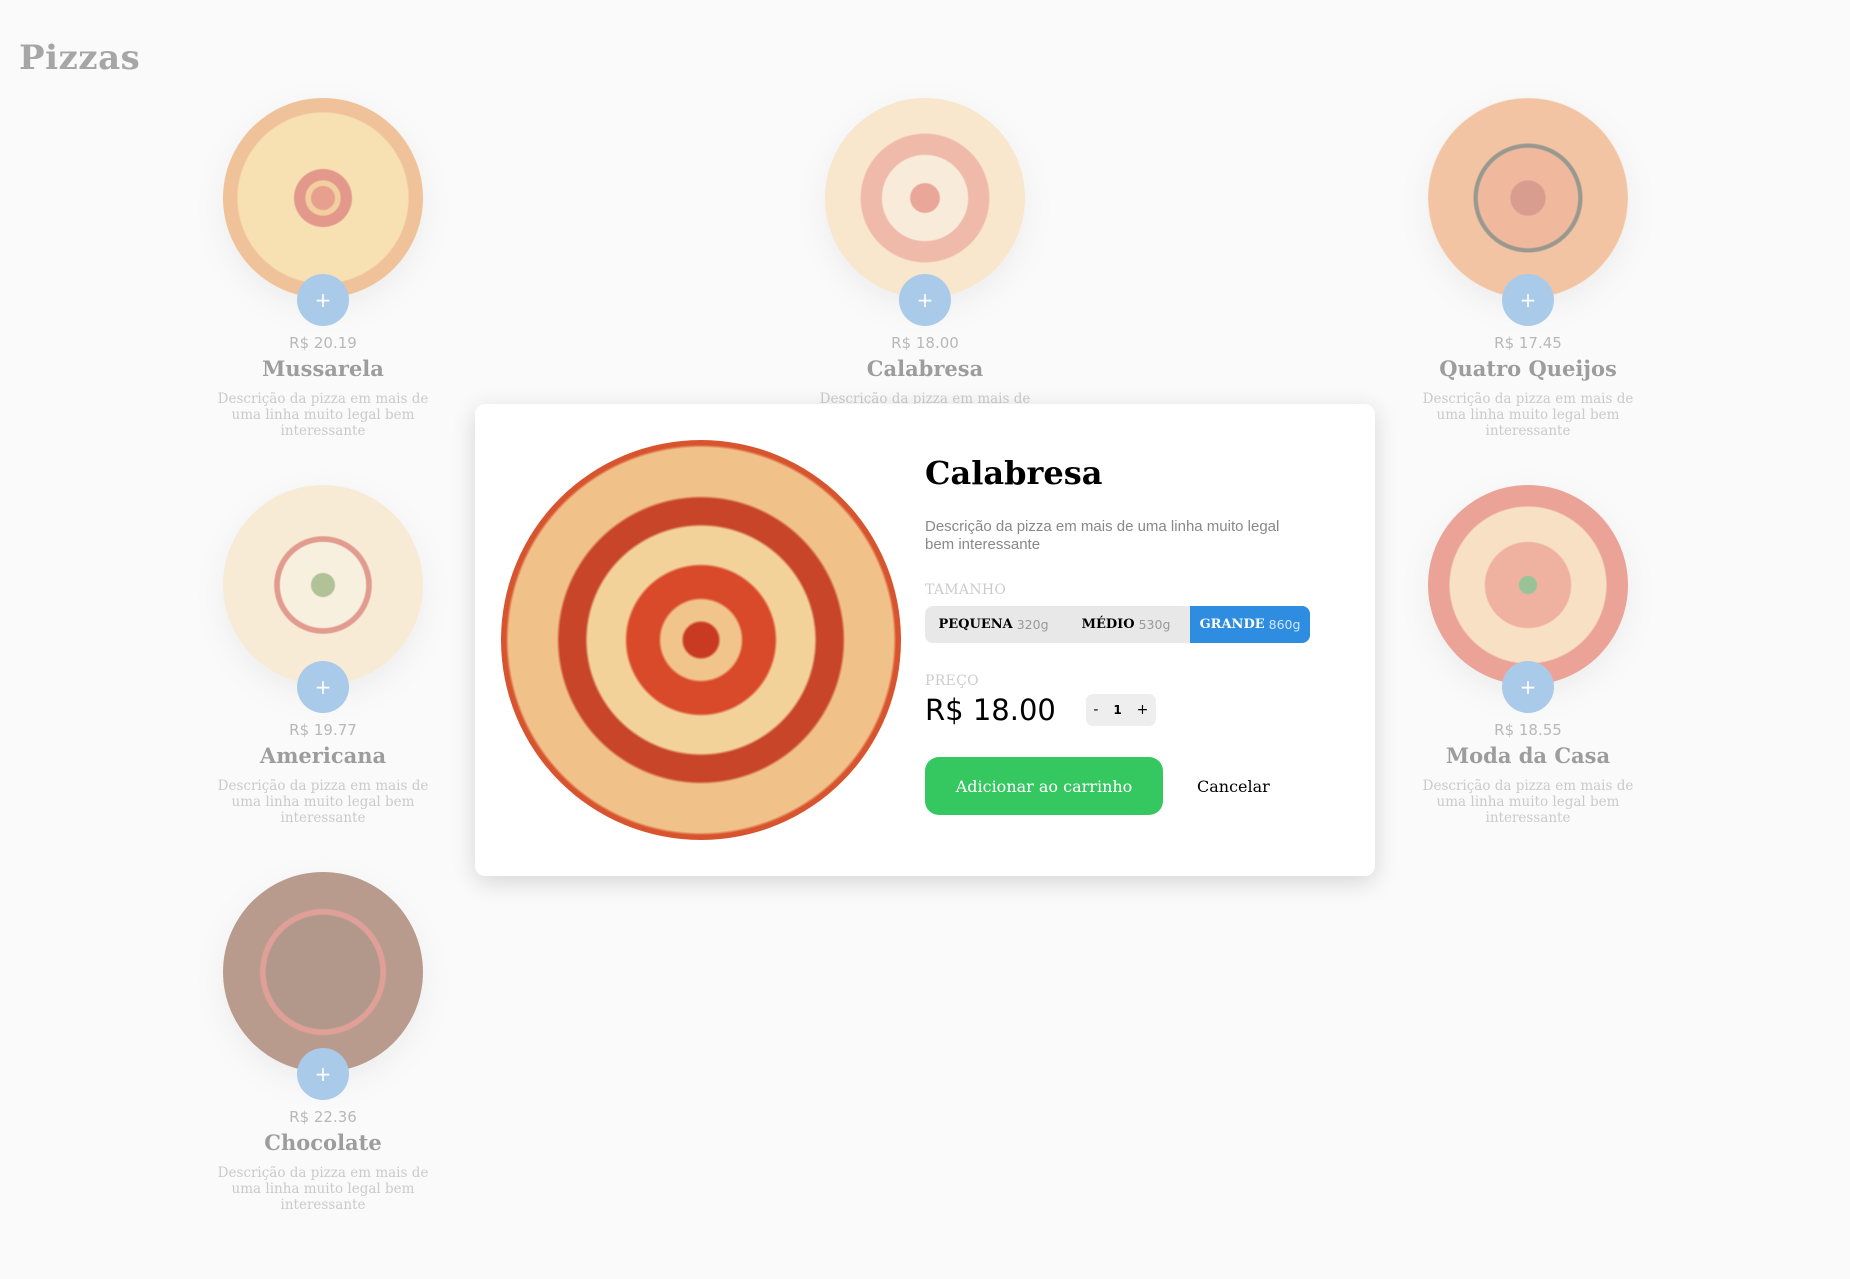 The height and width of the screenshot is (1279, 1850). I want to click on quantity-stepper: - 1 +, so click(1120, 710).